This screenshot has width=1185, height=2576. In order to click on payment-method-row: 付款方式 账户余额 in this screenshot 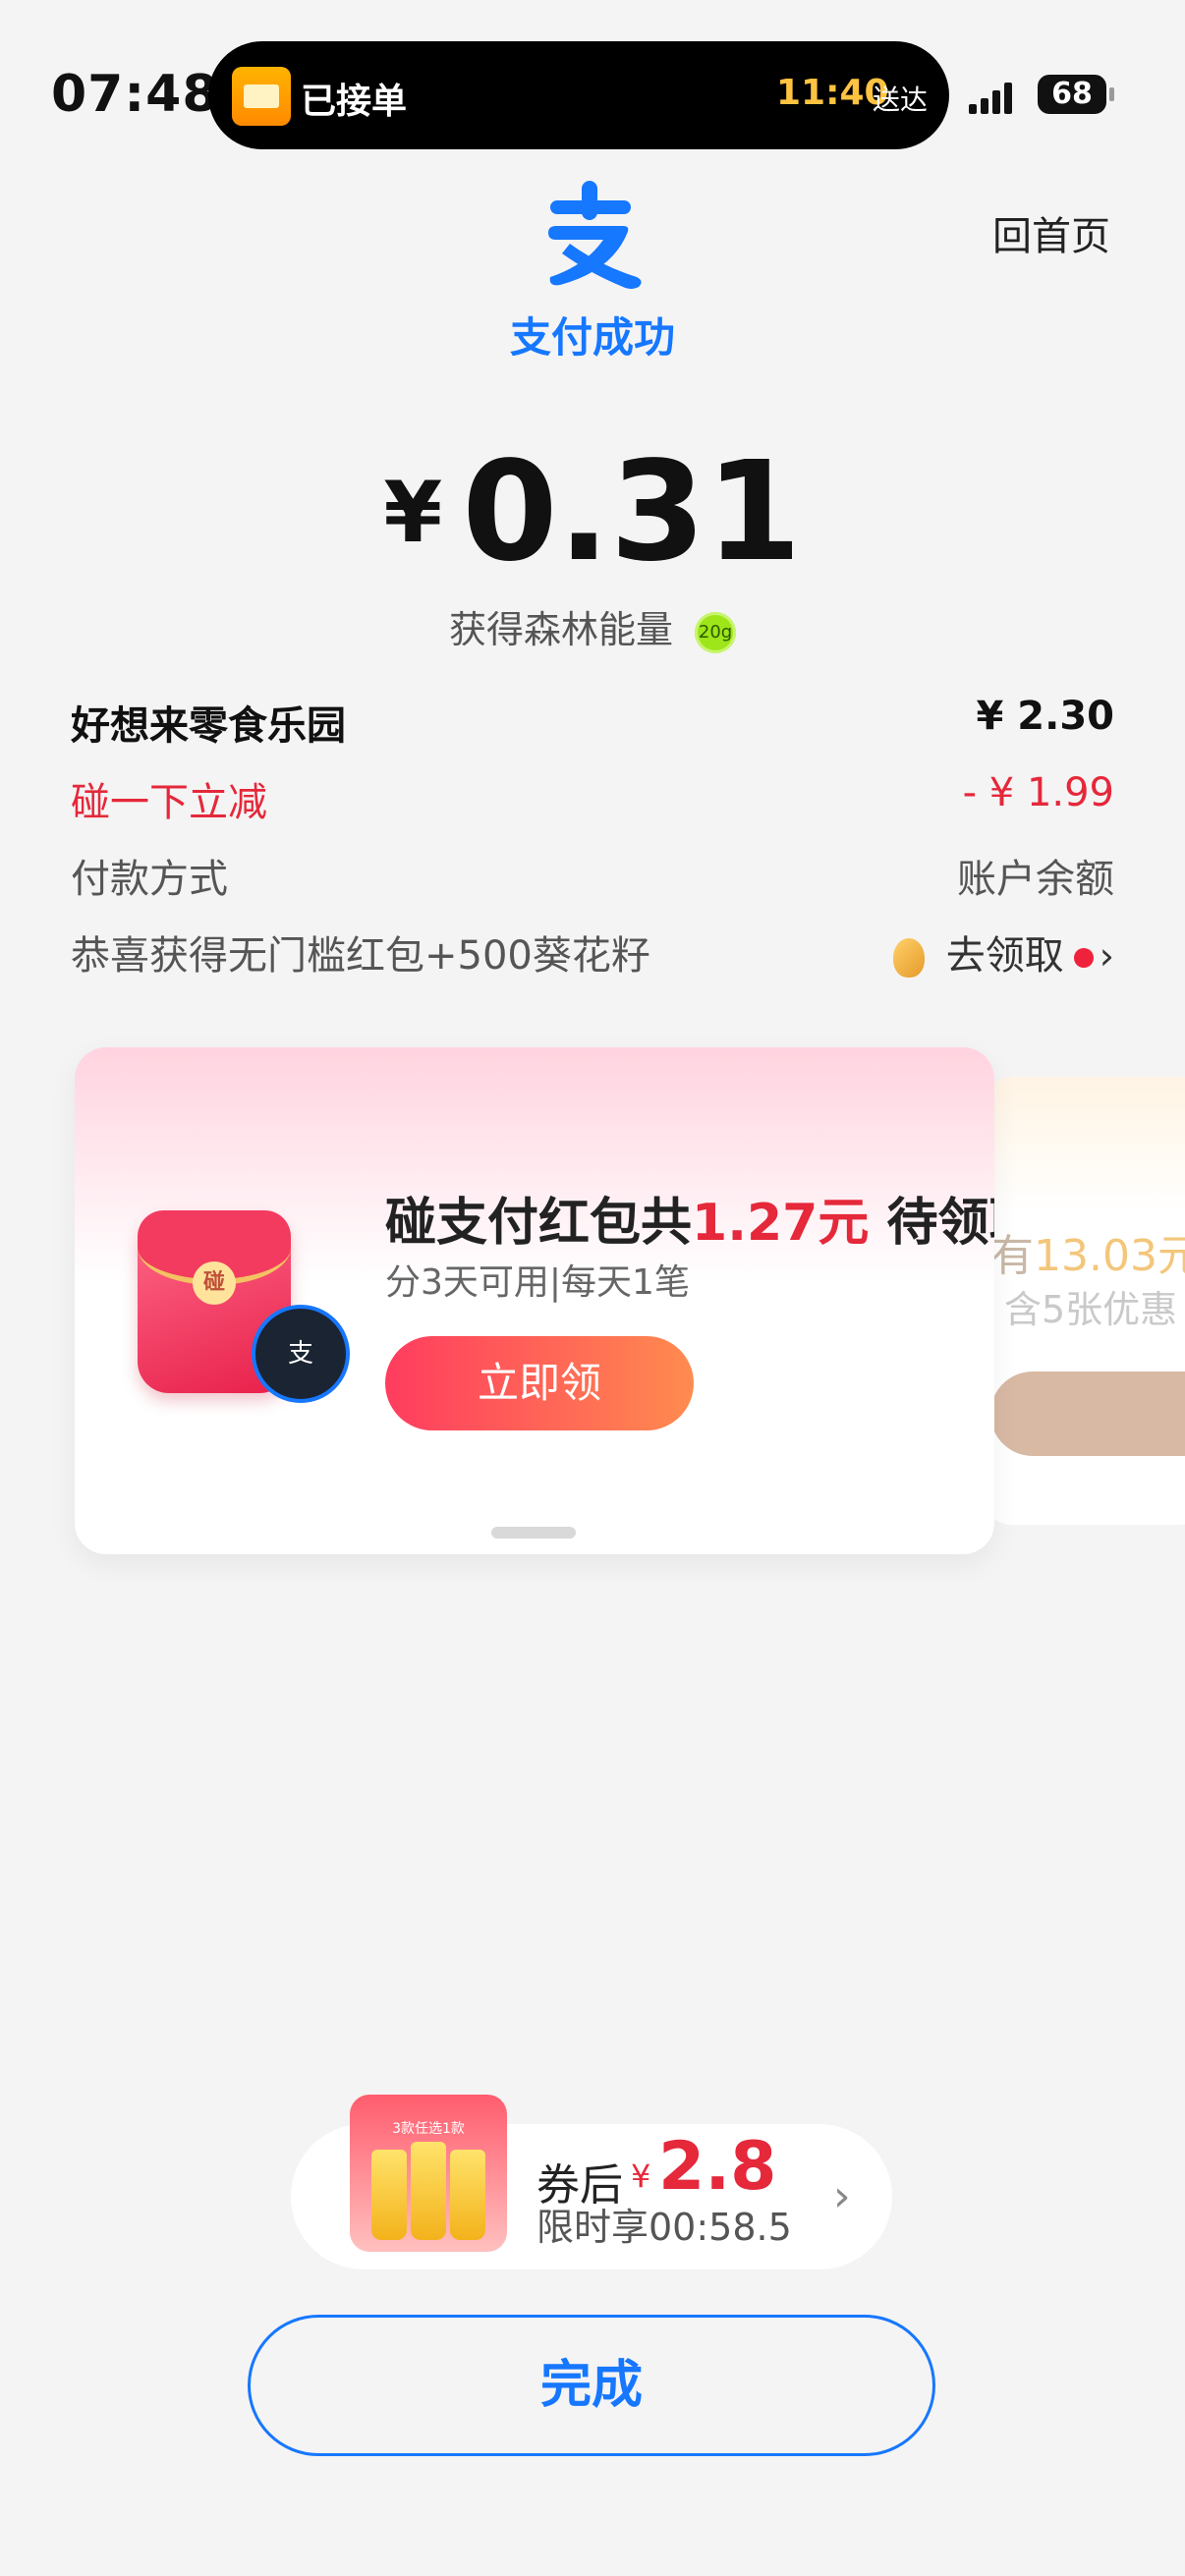, I will do `click(592, 876)`.